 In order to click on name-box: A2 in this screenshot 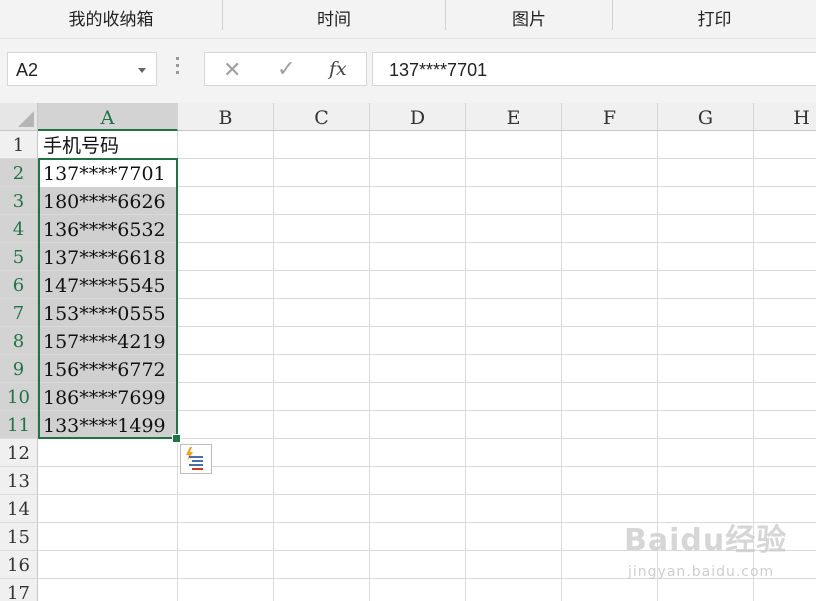, I will do `click(82, 69)`.